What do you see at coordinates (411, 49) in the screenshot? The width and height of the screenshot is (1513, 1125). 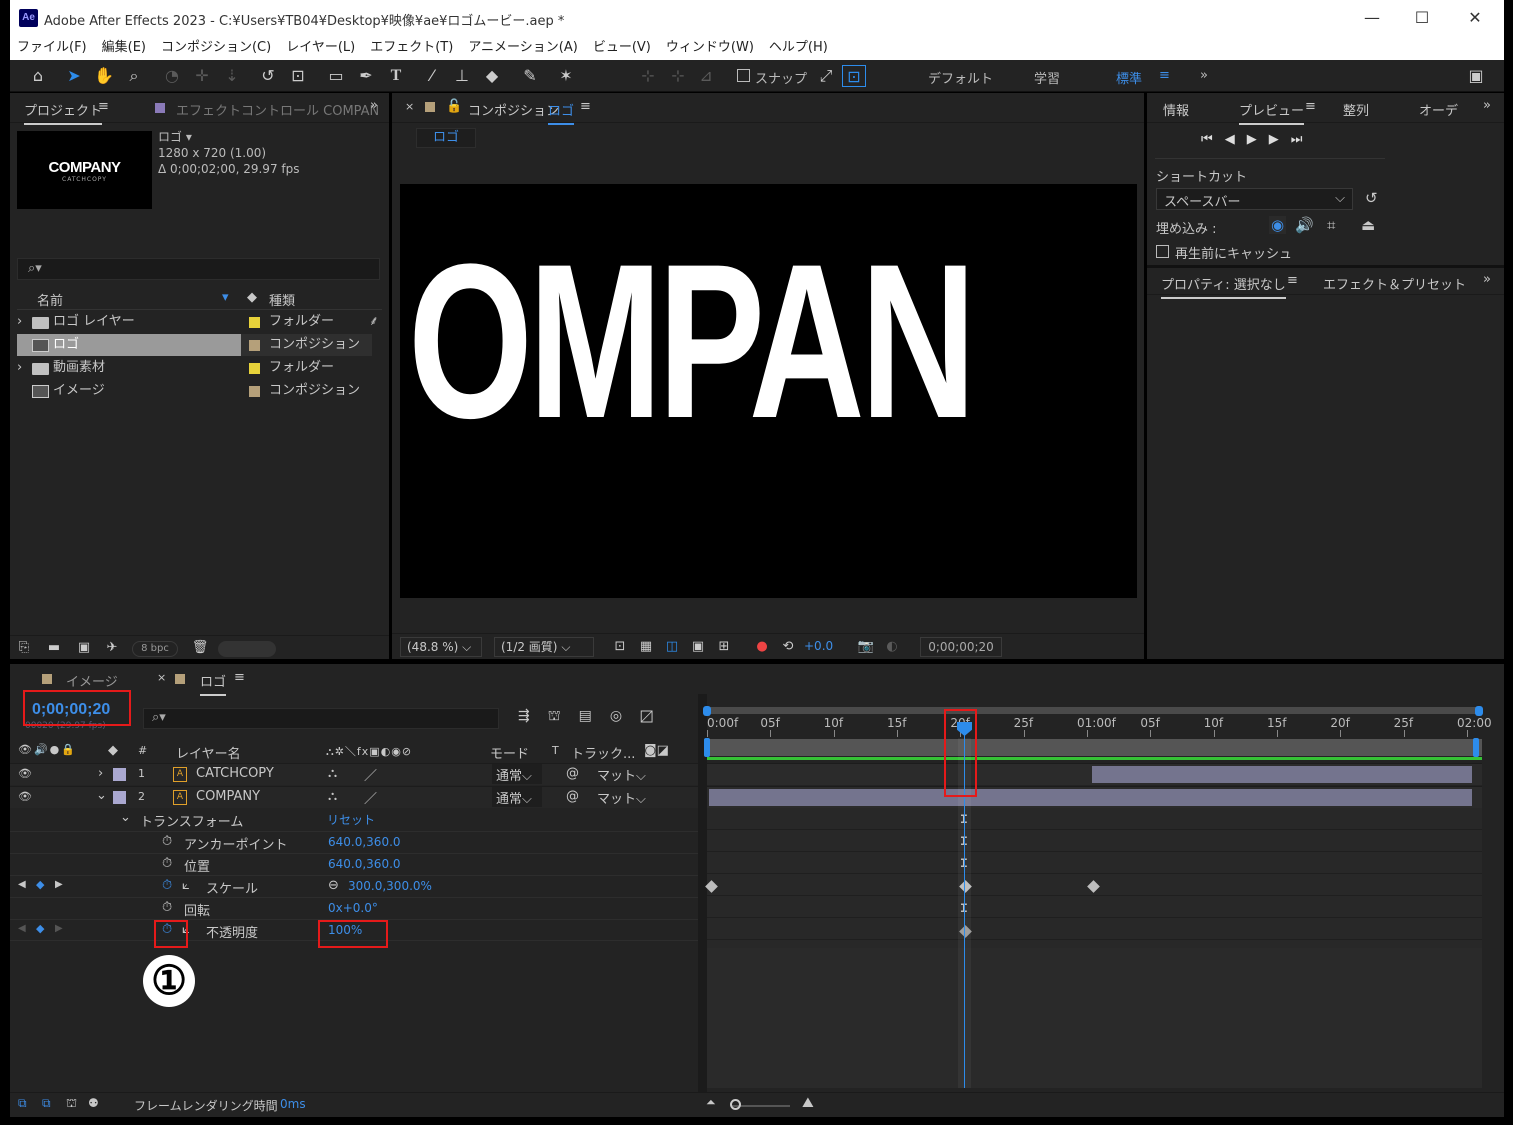 I see `menu-effect: エフェクト(T)` at bounding box center [411, 49].